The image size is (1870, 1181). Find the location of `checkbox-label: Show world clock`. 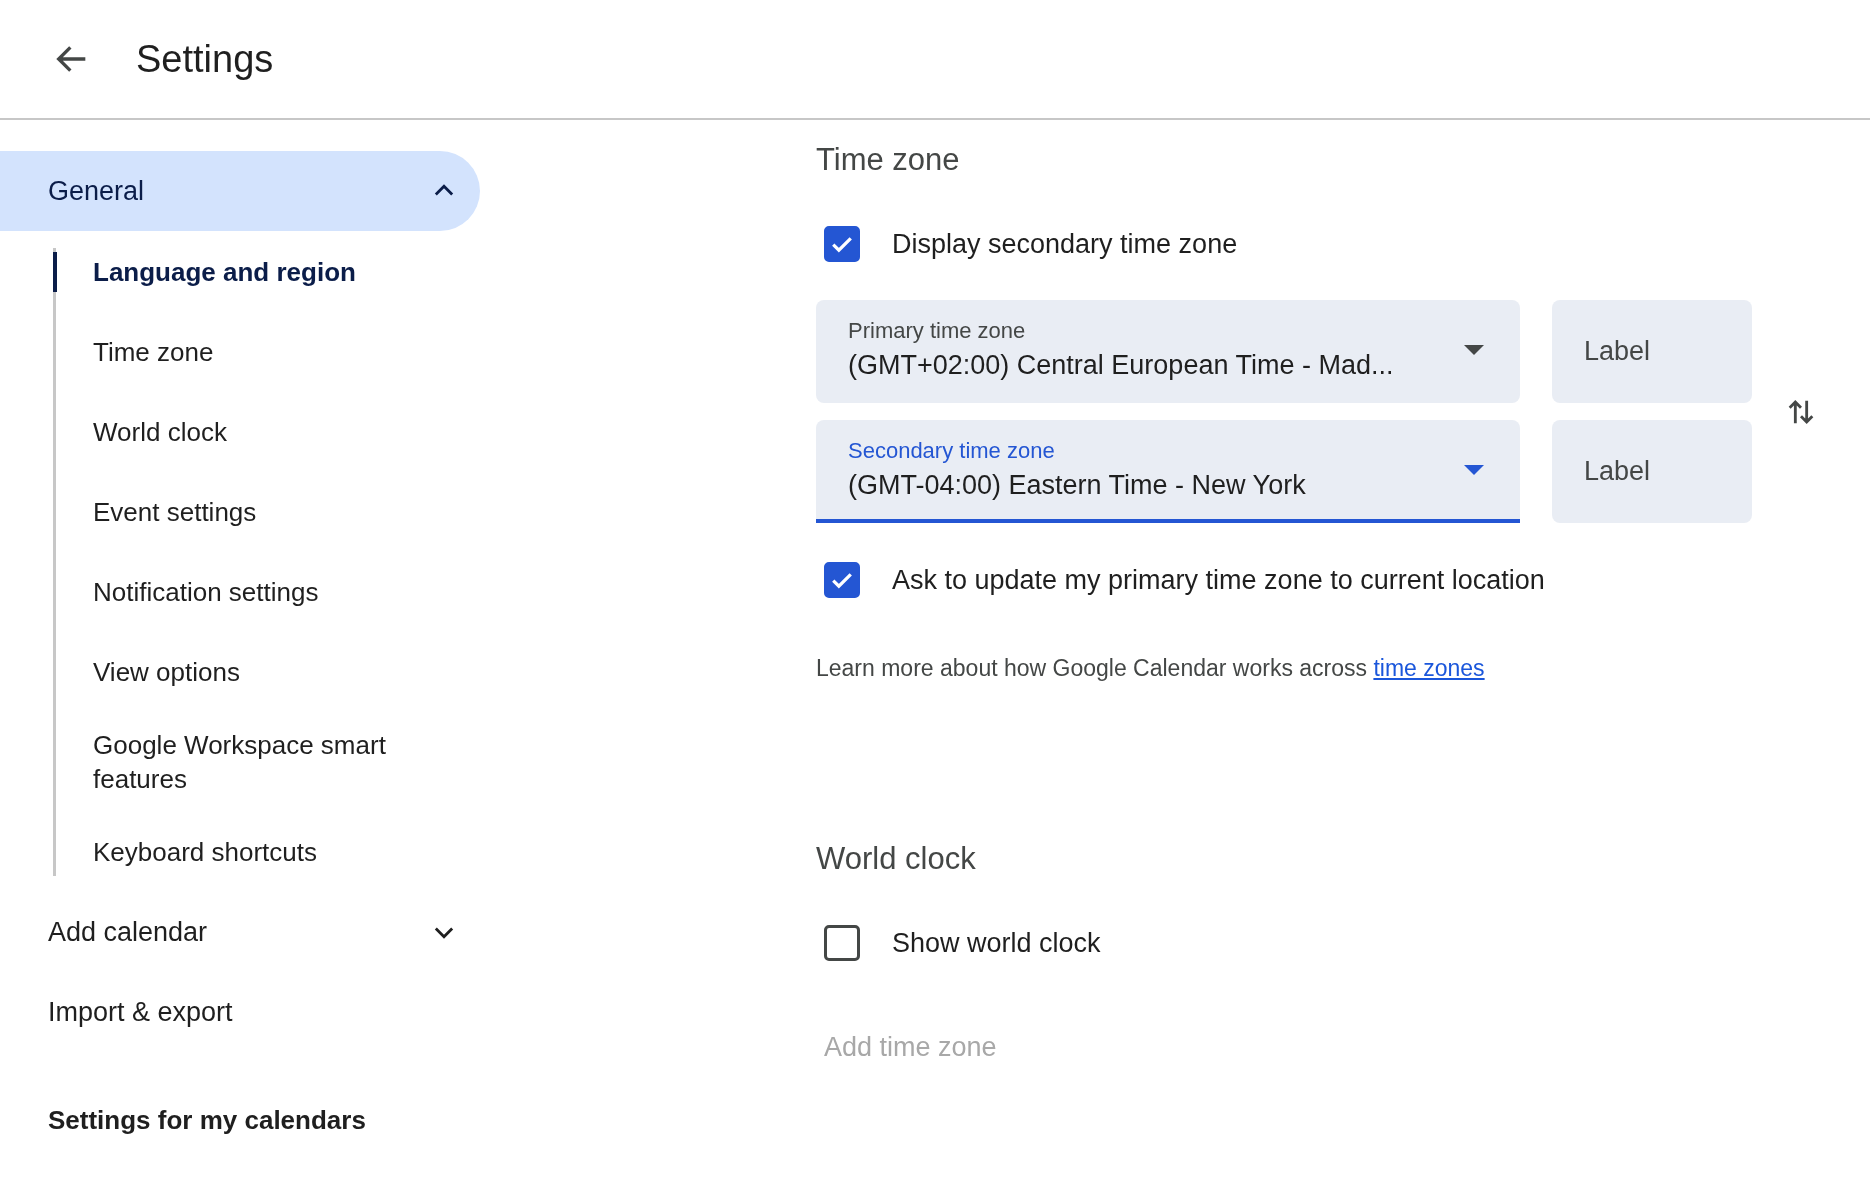

checkbox-label: Show world clock is located at coordinates (996, 943).